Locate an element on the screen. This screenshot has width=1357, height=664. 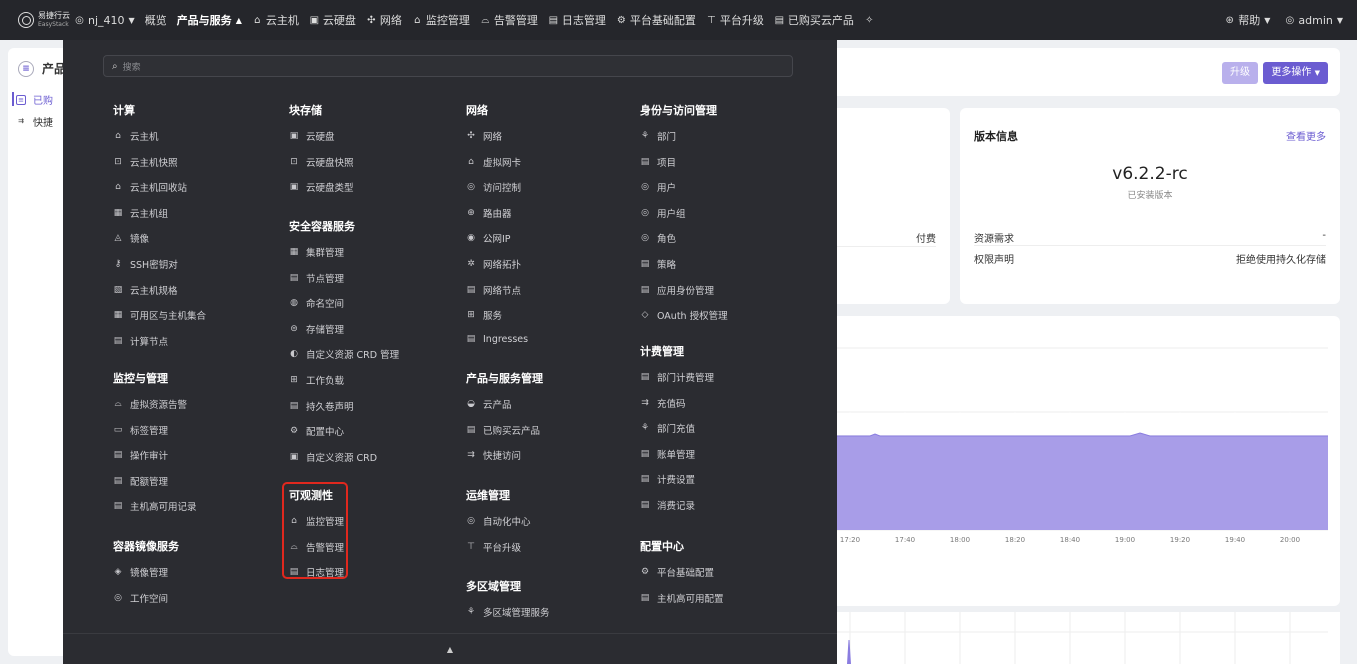
menu-item: ◇ OAuth 授权管理 is located at coordinates (684, 315).